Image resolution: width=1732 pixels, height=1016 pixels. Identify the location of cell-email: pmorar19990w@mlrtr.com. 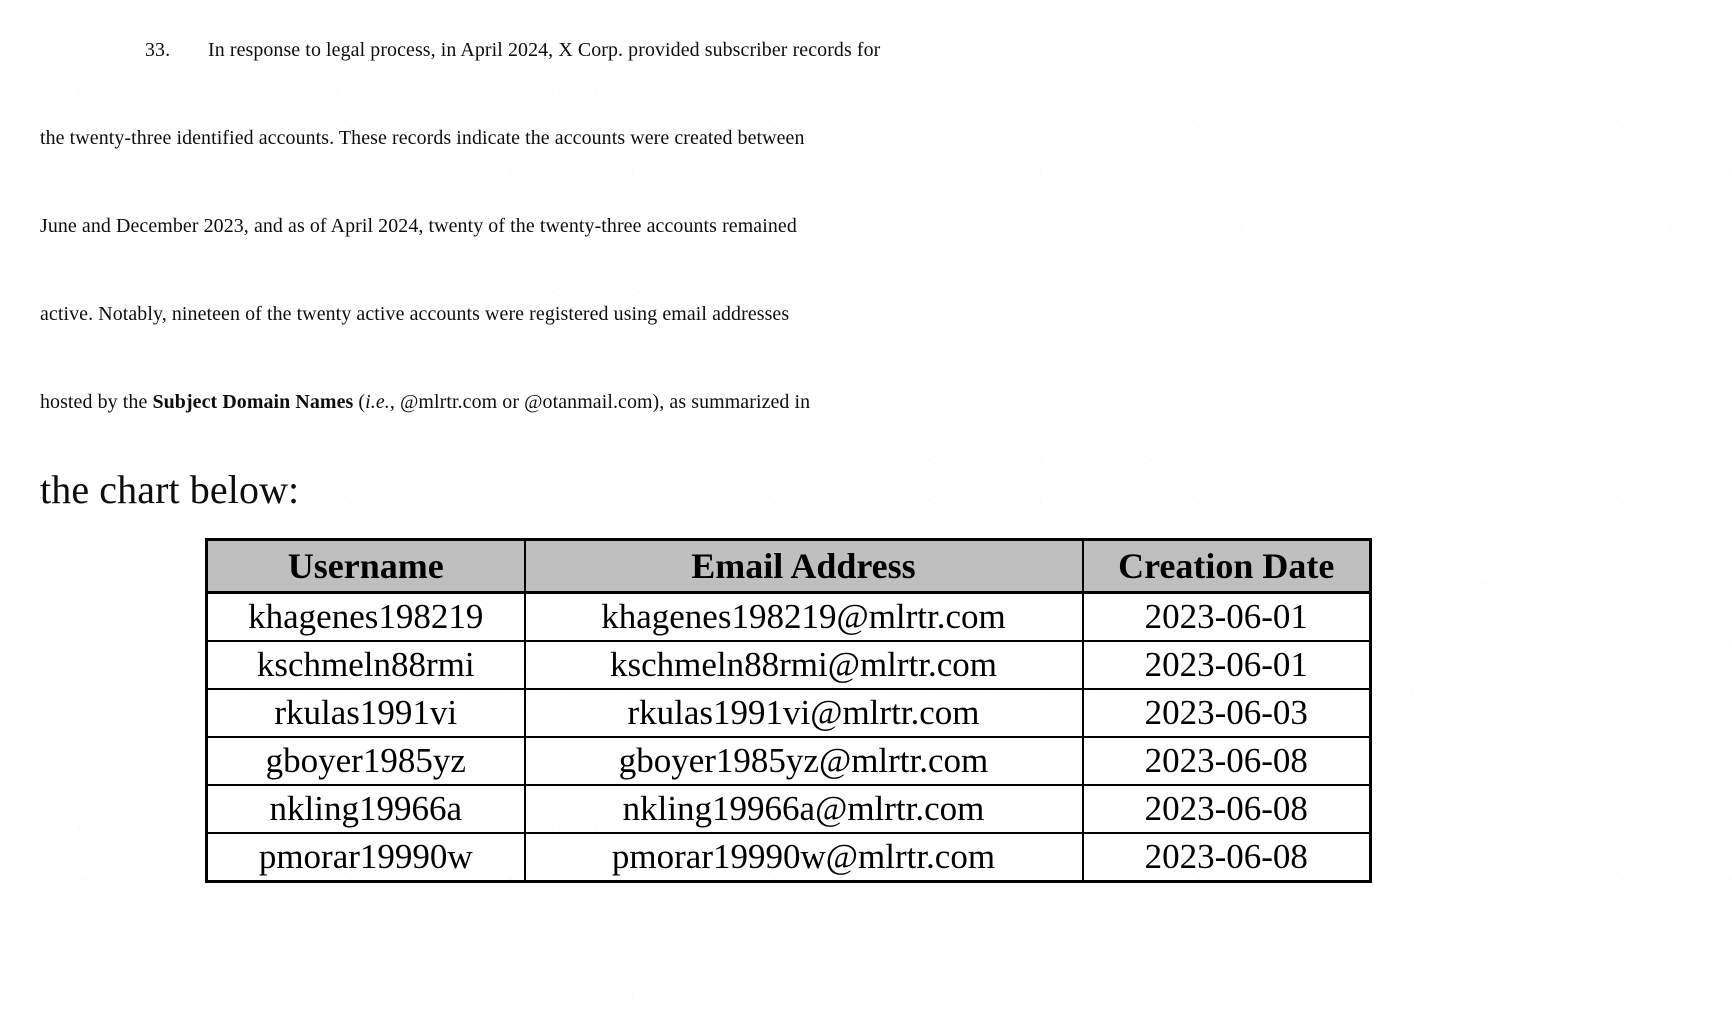
(803, 857).